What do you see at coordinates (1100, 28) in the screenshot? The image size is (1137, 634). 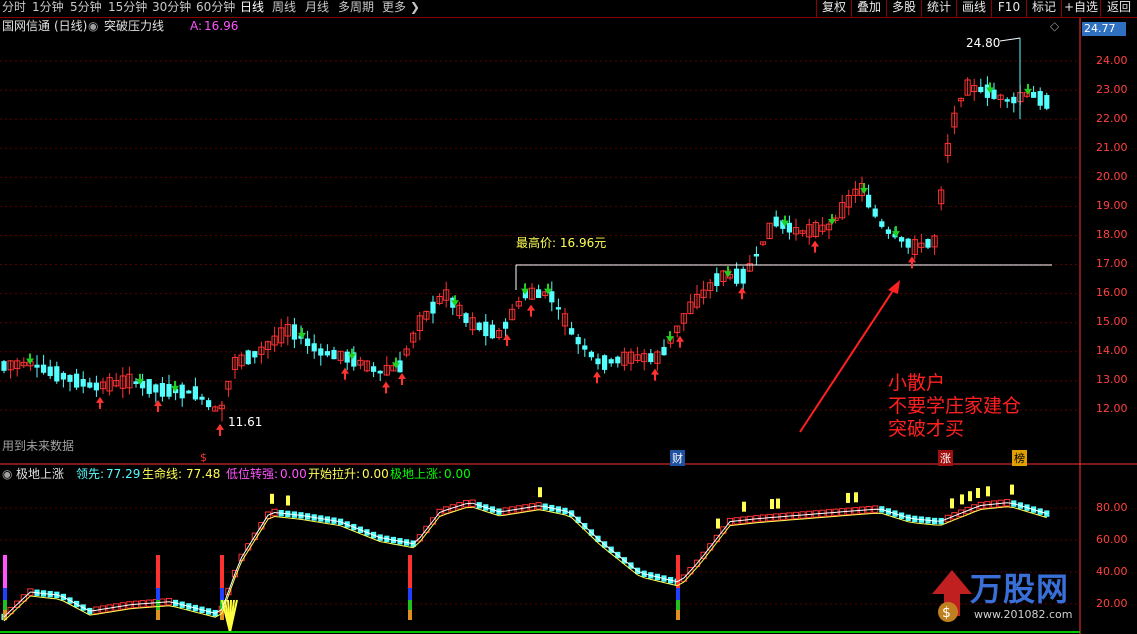 I see `current-price-label: 24.77` at bounding box center [1100, 28].